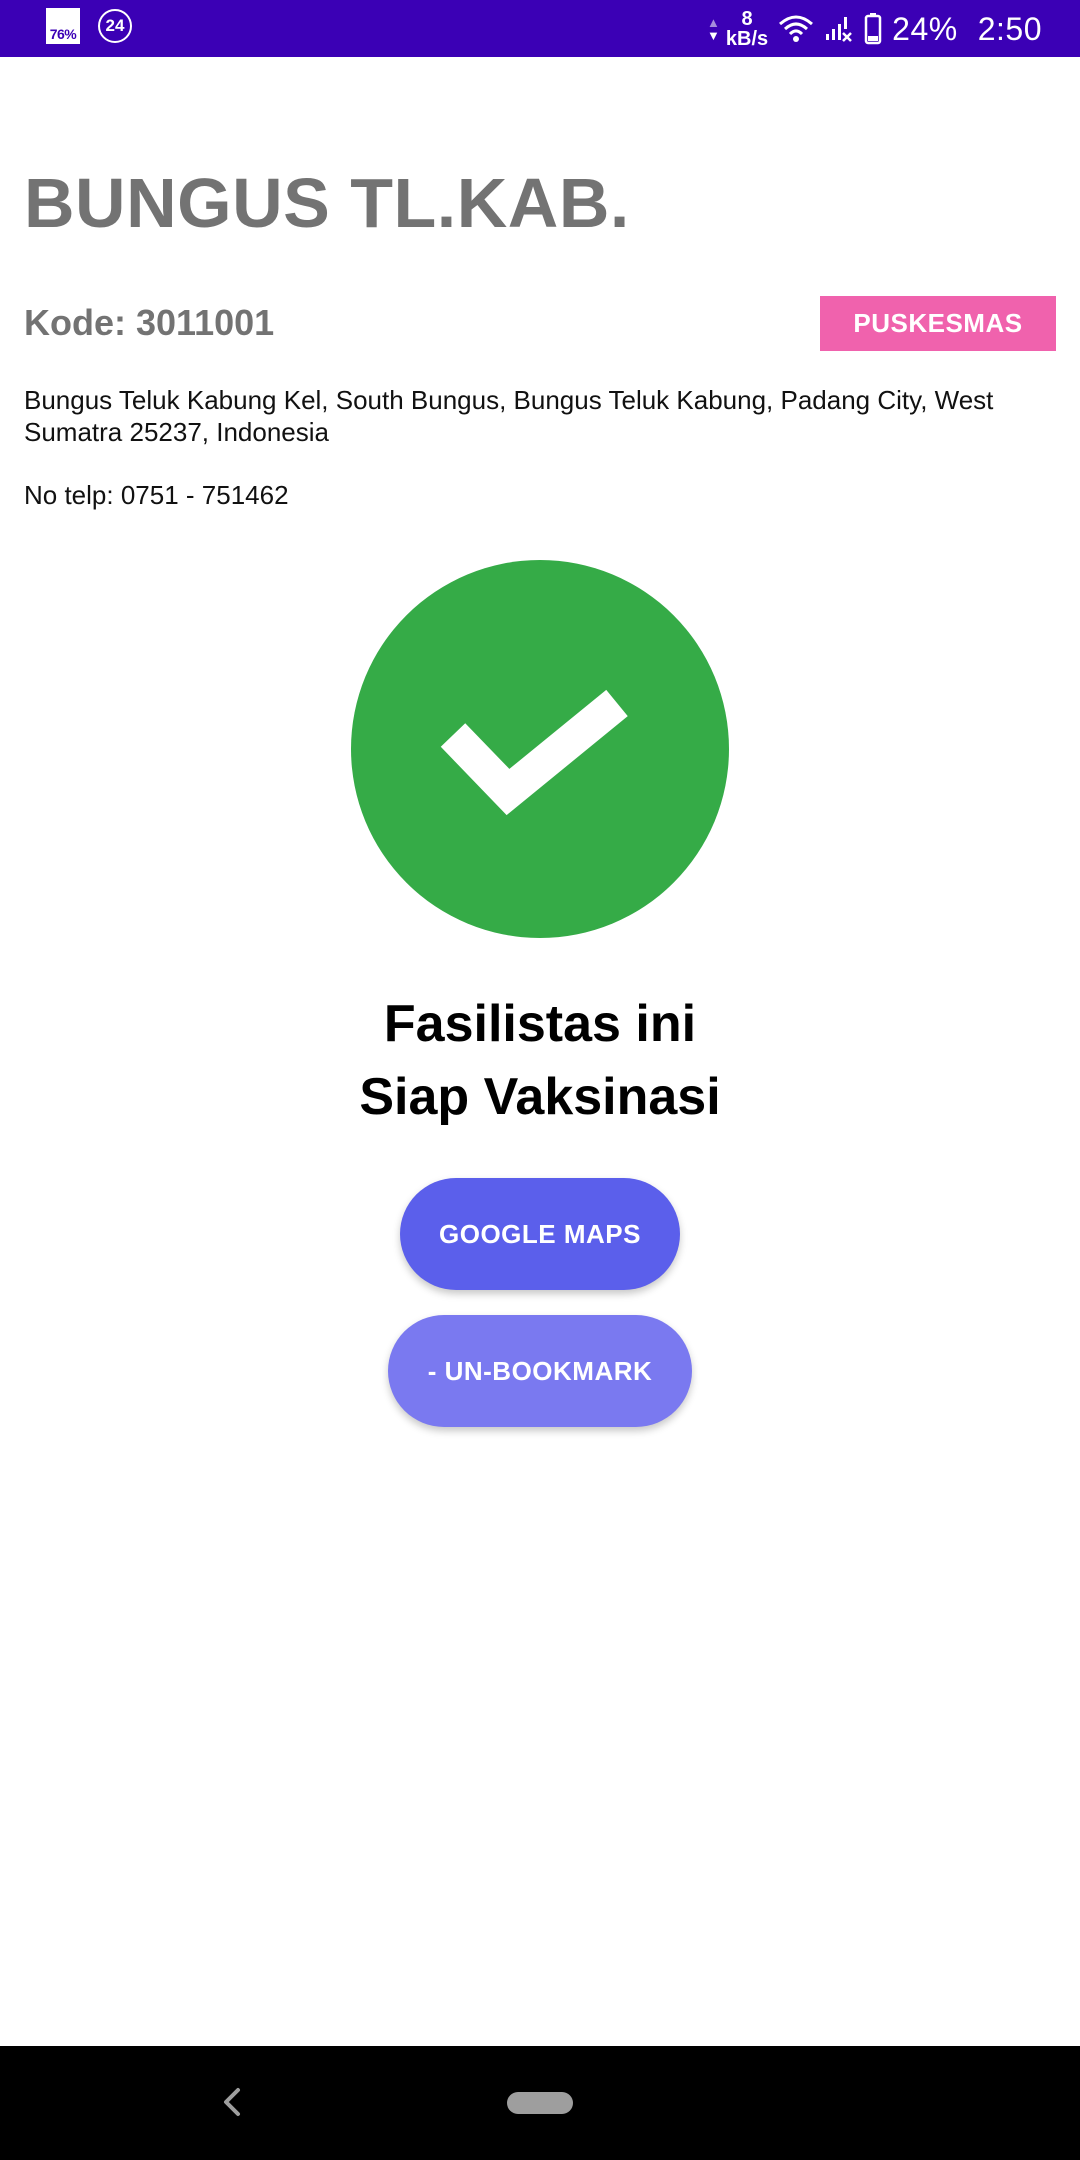  I want to click on battery-saver-icon: 76%, so click(63, 26).